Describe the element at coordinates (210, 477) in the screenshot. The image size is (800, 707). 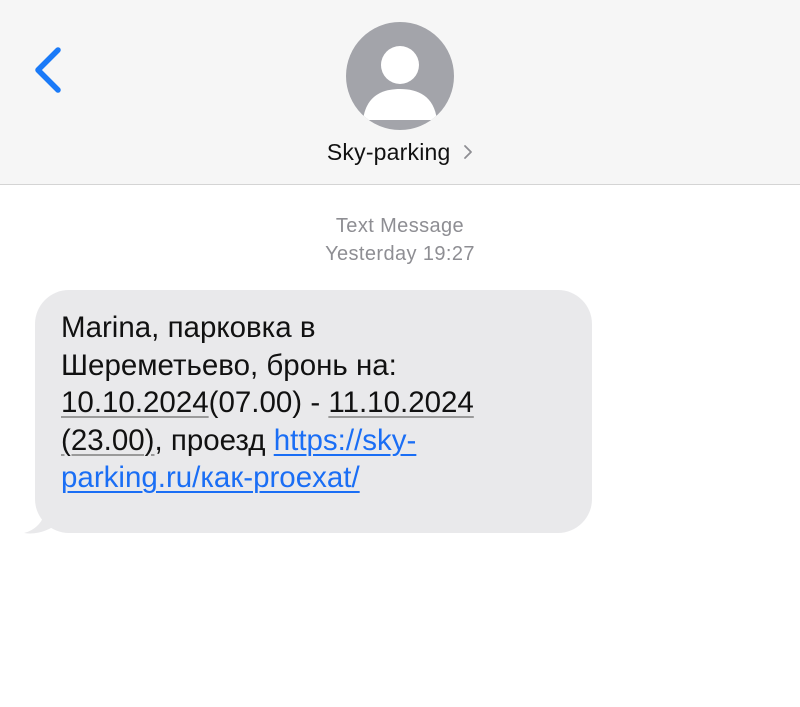
I see `url-link-continued: parking.ru/как-proexat/` at that location.